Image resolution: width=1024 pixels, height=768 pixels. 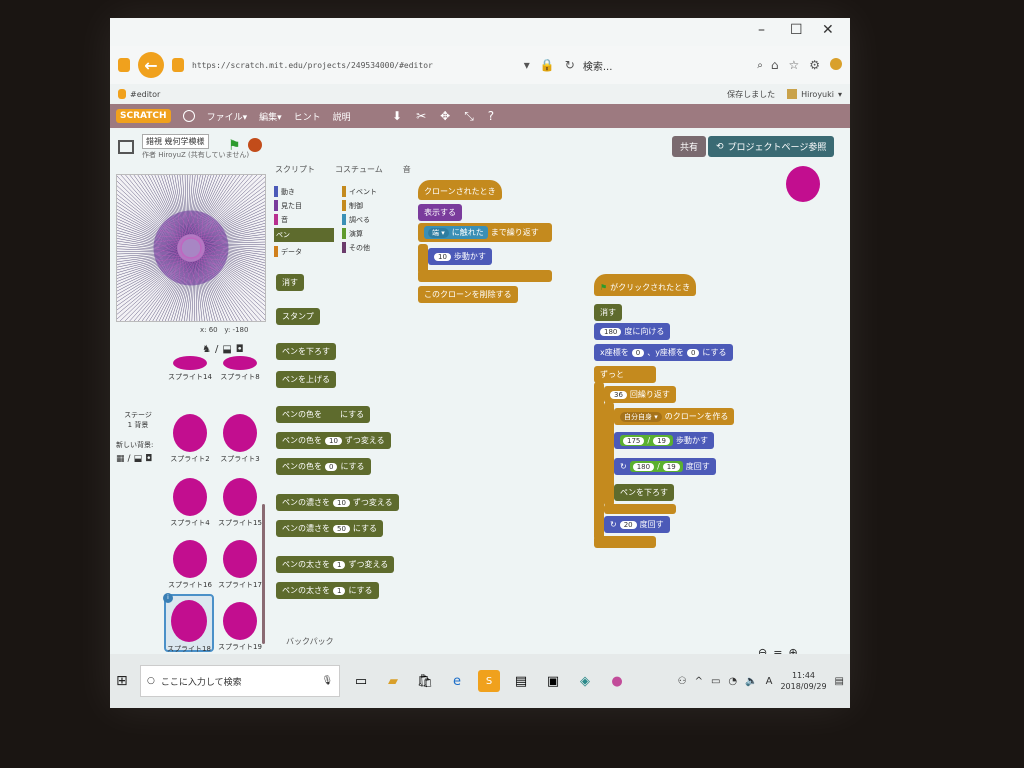 What do you see at coordinates (751, 681) in the screenshot?
I see `volume-icon: 🔈` at bounding box center [751, 681].